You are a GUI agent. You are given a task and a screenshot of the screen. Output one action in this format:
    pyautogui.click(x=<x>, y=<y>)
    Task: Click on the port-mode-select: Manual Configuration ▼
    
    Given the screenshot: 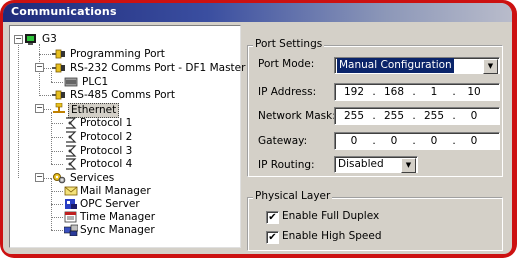 What is the action you would take?
    pyautogui.click(x=417, y=65)
    